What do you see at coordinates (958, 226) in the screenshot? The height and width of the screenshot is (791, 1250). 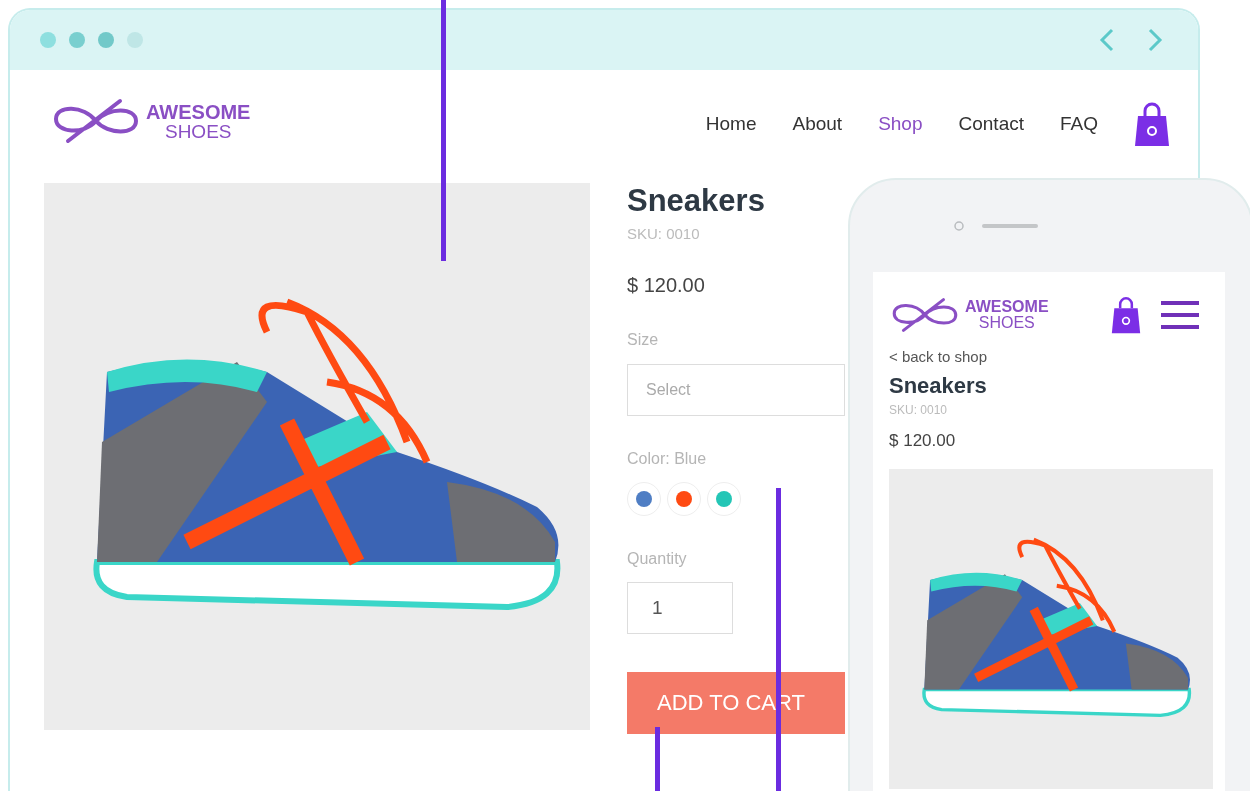 I see `camera-icon` at bounding box center [958, 226].